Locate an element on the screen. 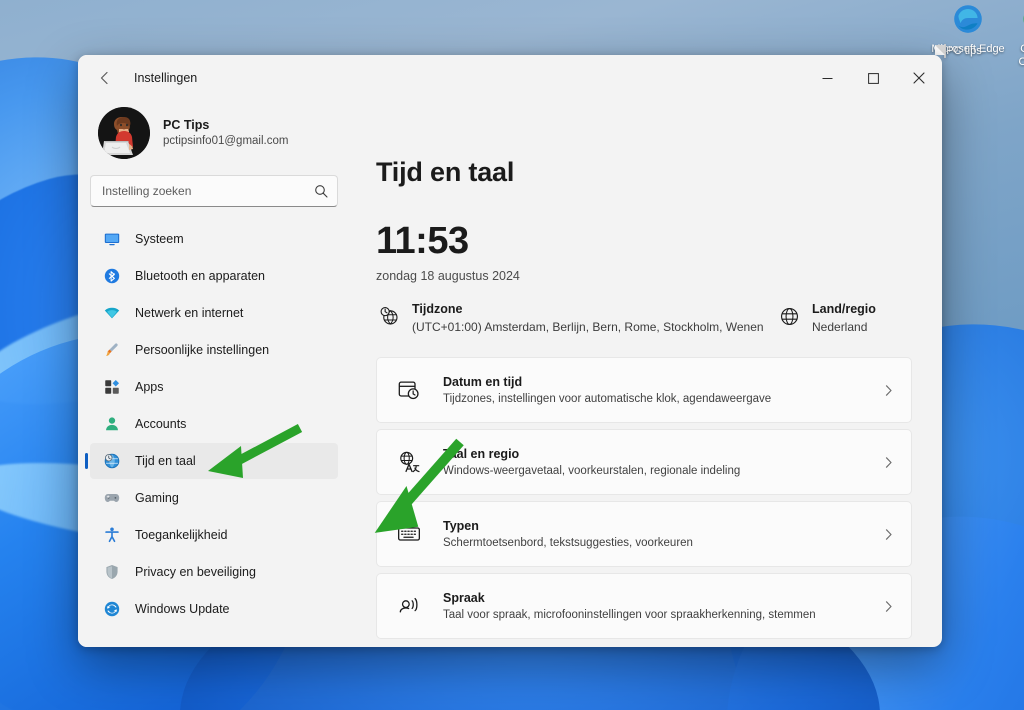  sidebar-item-label: Tijd en taal is located at coordinates (165, 461).